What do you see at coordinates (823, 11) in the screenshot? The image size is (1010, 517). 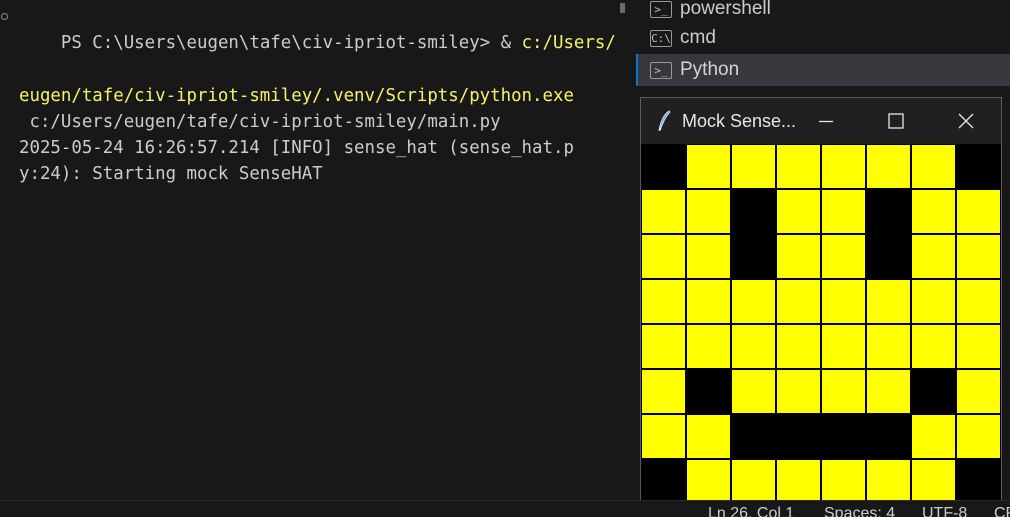 I see `terminal-tab-powershell: >_ powershell` at bounding box center [823, 11].